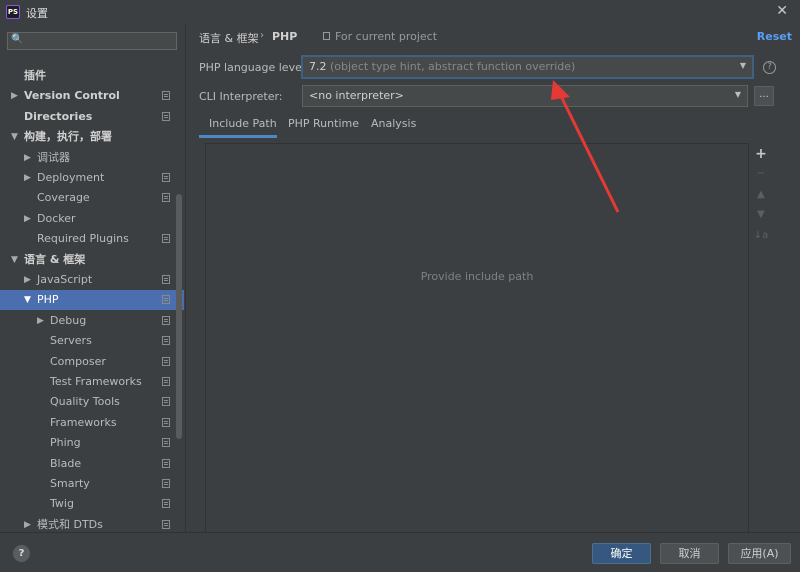 This screenshot has height=572, width=800. Describe the element at coordinates (85, 402) in the screenshot. I see `sidebar-item-label: Quality Tools` at that location.